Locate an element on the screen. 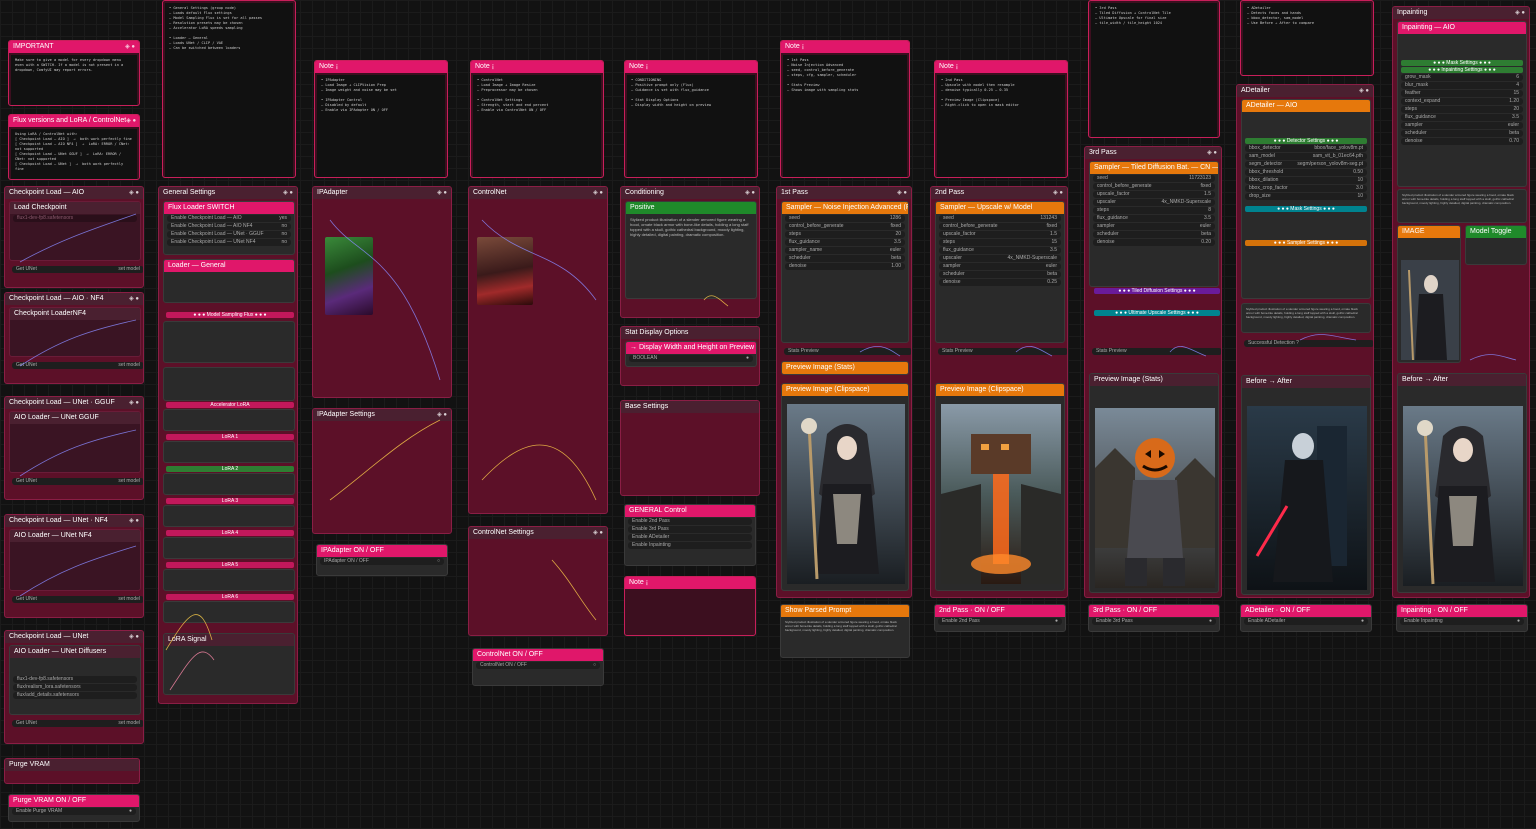 The height and width of the screenshot is (829, 1536). lora-3-node is located at coordinates (229, 516).